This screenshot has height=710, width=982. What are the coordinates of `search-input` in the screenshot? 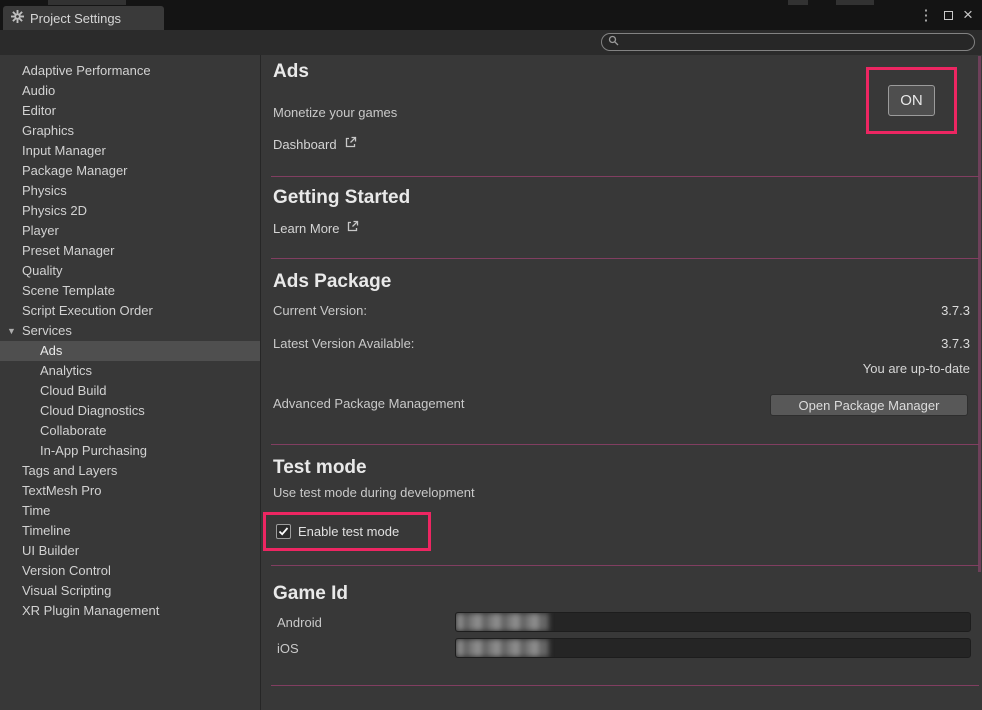 It's located at (788, 42).